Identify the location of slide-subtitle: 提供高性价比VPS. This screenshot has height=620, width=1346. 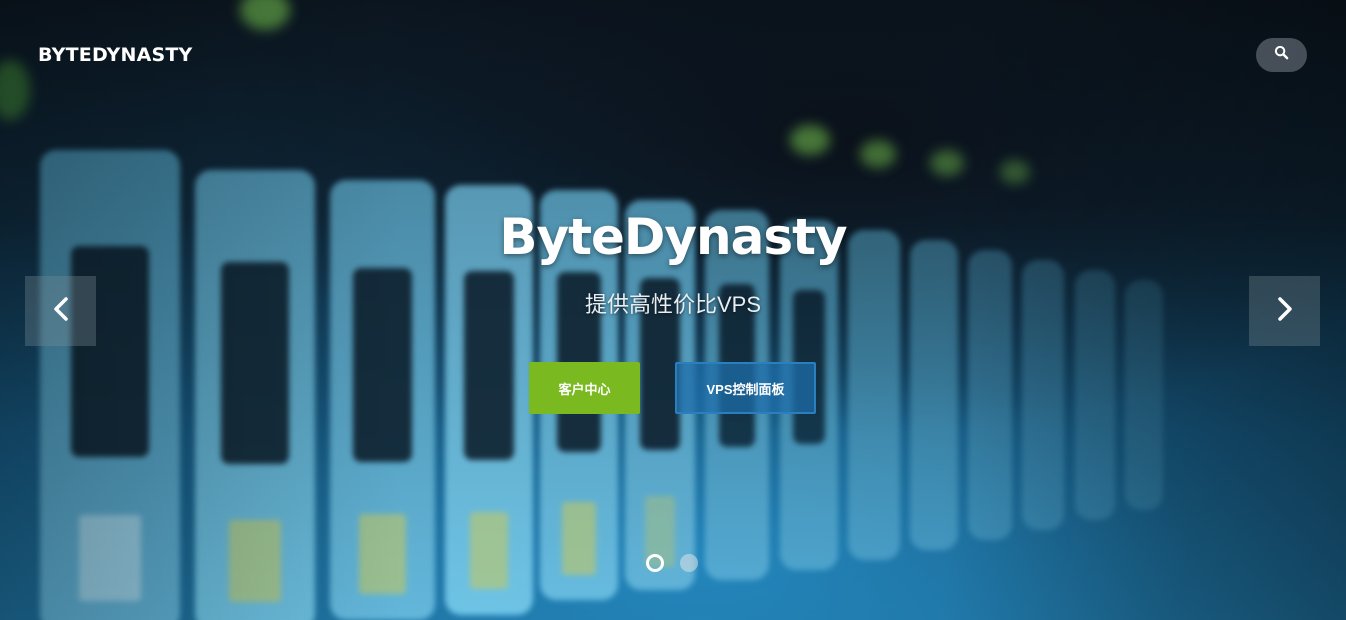
(673, 304).